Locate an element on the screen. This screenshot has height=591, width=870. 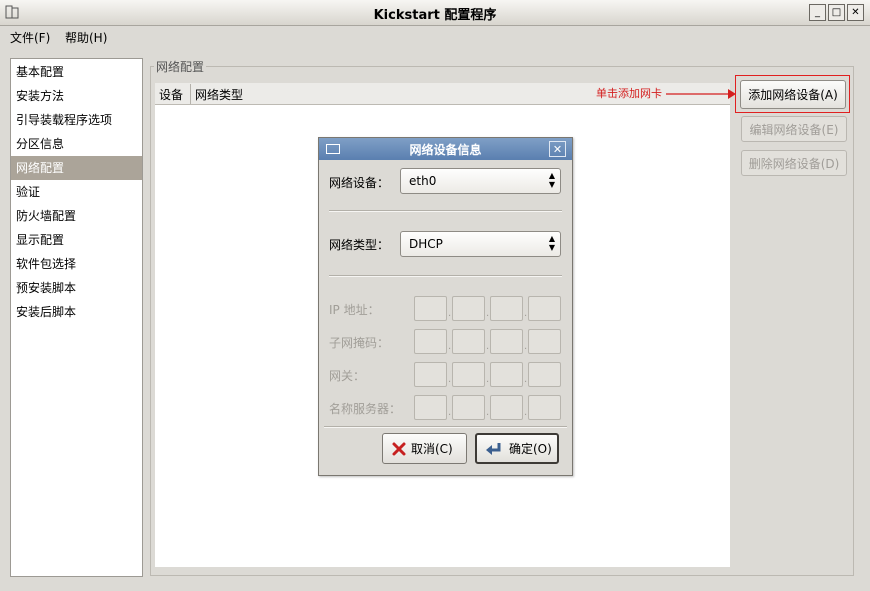
sidebar-item-partition: 分区信息 is located at coordinates (76, 144).